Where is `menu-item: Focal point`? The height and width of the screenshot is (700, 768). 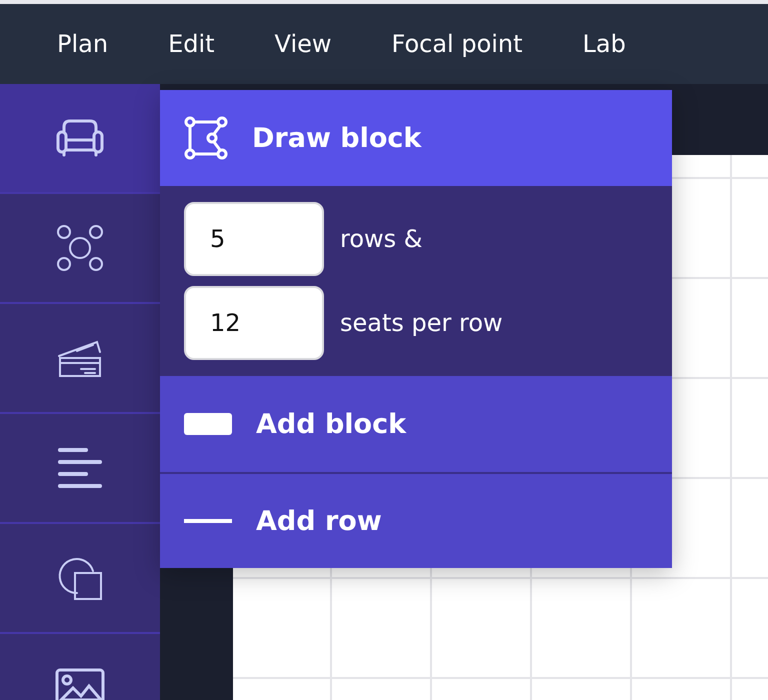
menu-item: Focal point is located at coordinates (457, 44).